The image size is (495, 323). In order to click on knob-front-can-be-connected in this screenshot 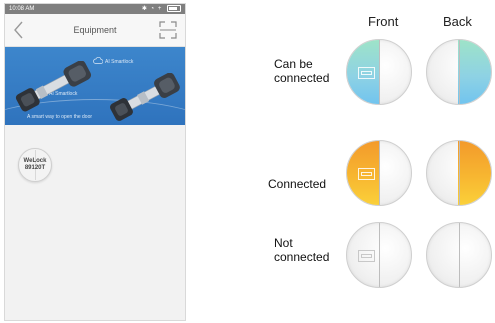, I will do `click(379, 72)`.